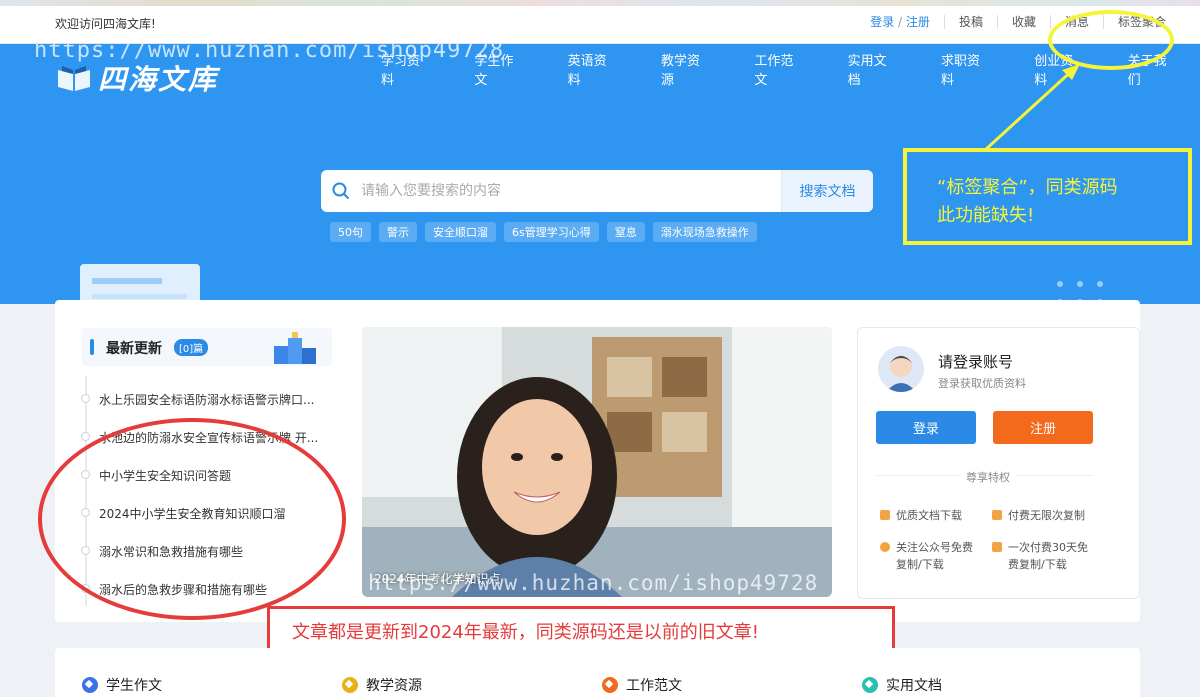 The width and height of the screenshot is (1200, 697). Describe the element at coordinates (191, 347) in the screenshot. I see `count-badge: [0]篇` at that location.